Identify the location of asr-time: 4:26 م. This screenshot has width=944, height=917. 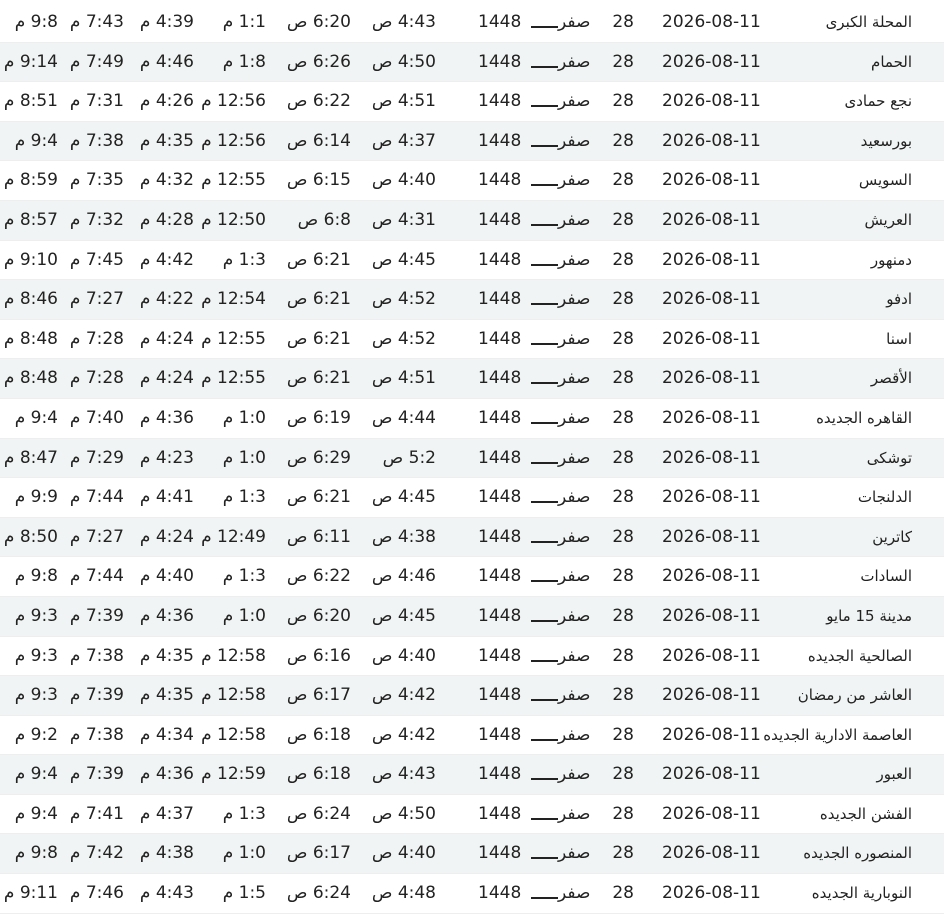
(166, 101).